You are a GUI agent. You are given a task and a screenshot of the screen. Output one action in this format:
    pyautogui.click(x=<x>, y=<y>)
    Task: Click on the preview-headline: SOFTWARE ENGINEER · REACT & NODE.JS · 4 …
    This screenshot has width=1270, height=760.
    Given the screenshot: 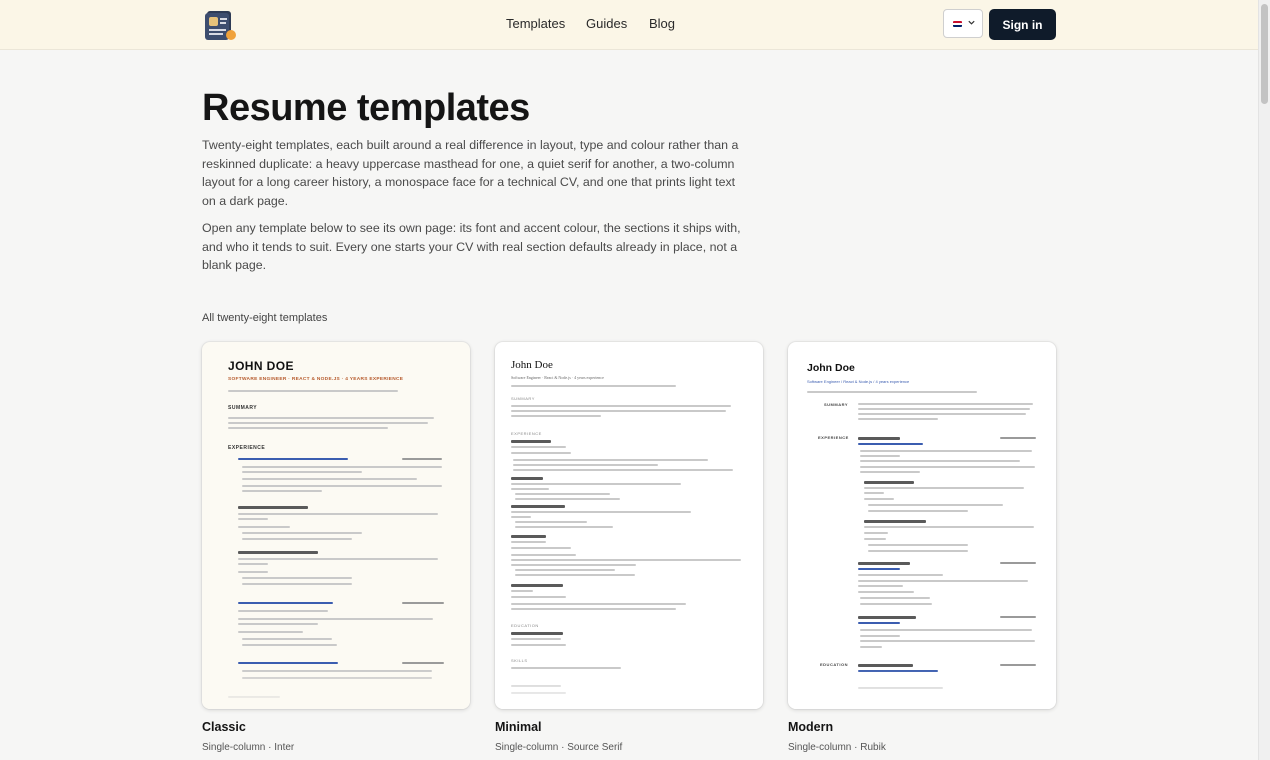 What is the action you would take?
    pyautogui.click(x=316, y=379)
    